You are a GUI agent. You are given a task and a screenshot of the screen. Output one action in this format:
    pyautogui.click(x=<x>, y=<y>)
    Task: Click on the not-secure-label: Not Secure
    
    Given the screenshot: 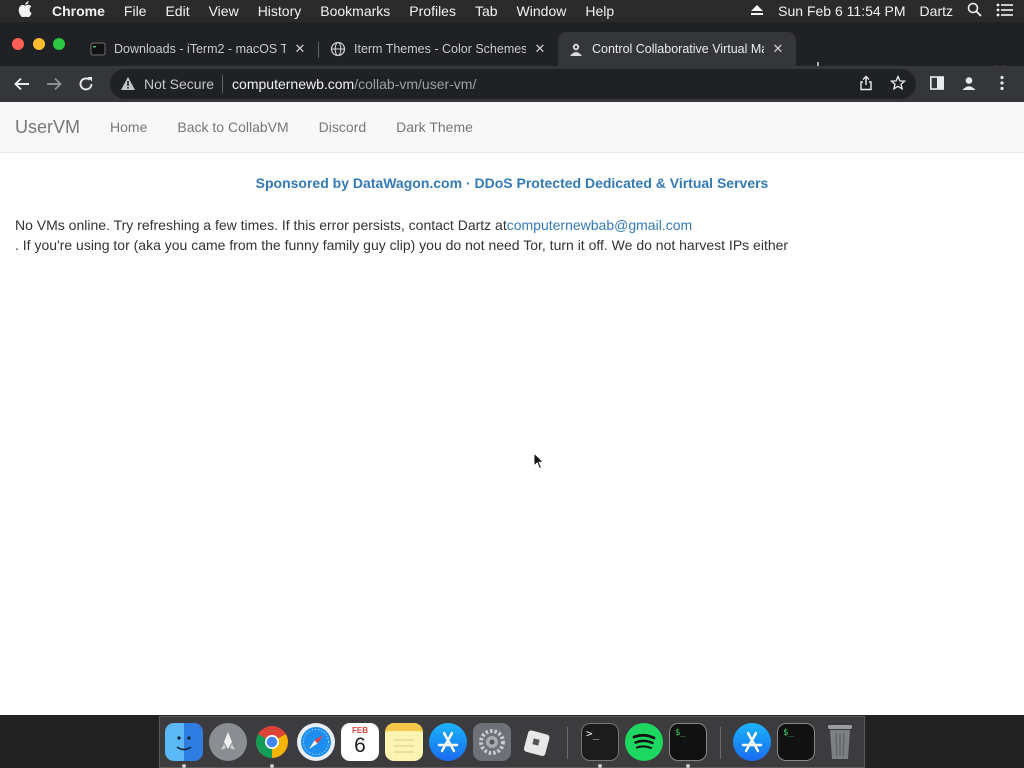 What is the action you would take?
    pyautogui.click(x=179, y=84)
    